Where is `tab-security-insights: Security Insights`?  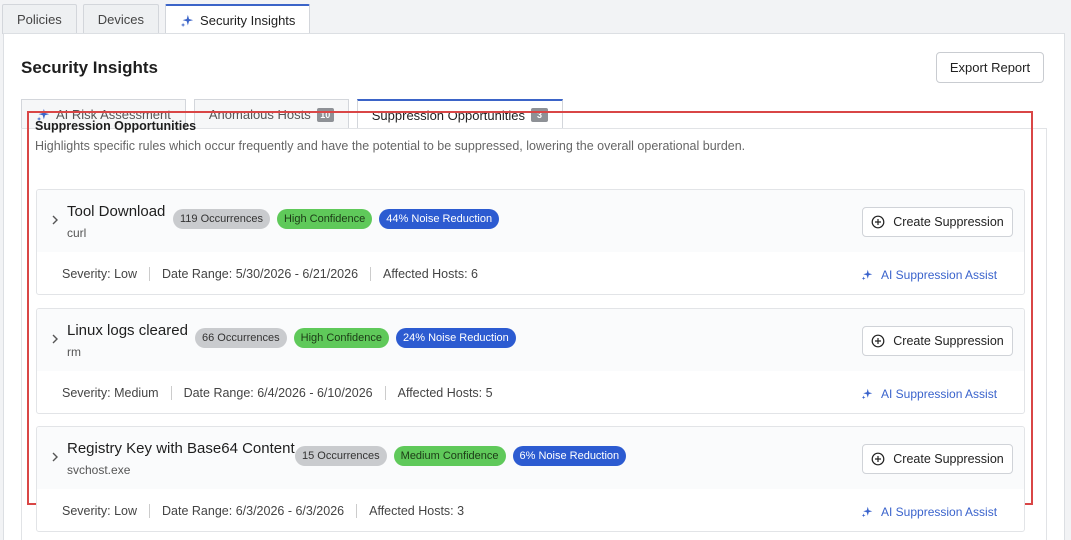
tab-security-insights: Security Insights is located at coordinates (238, 19).